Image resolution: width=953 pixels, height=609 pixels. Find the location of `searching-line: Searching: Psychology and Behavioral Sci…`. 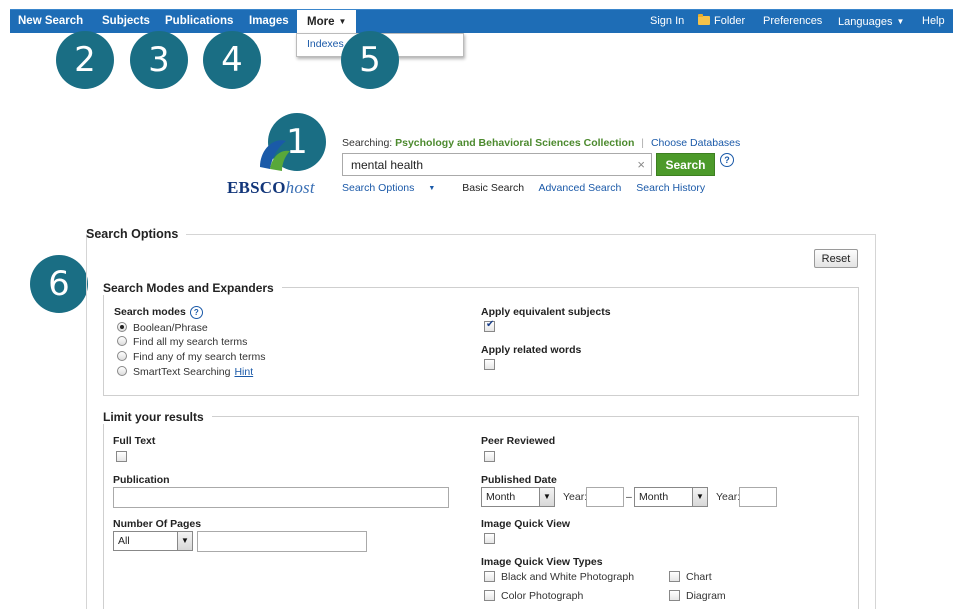

searching-line: Searching: Psychology and Behavioral Sci… is located at coordinates (541, 143).